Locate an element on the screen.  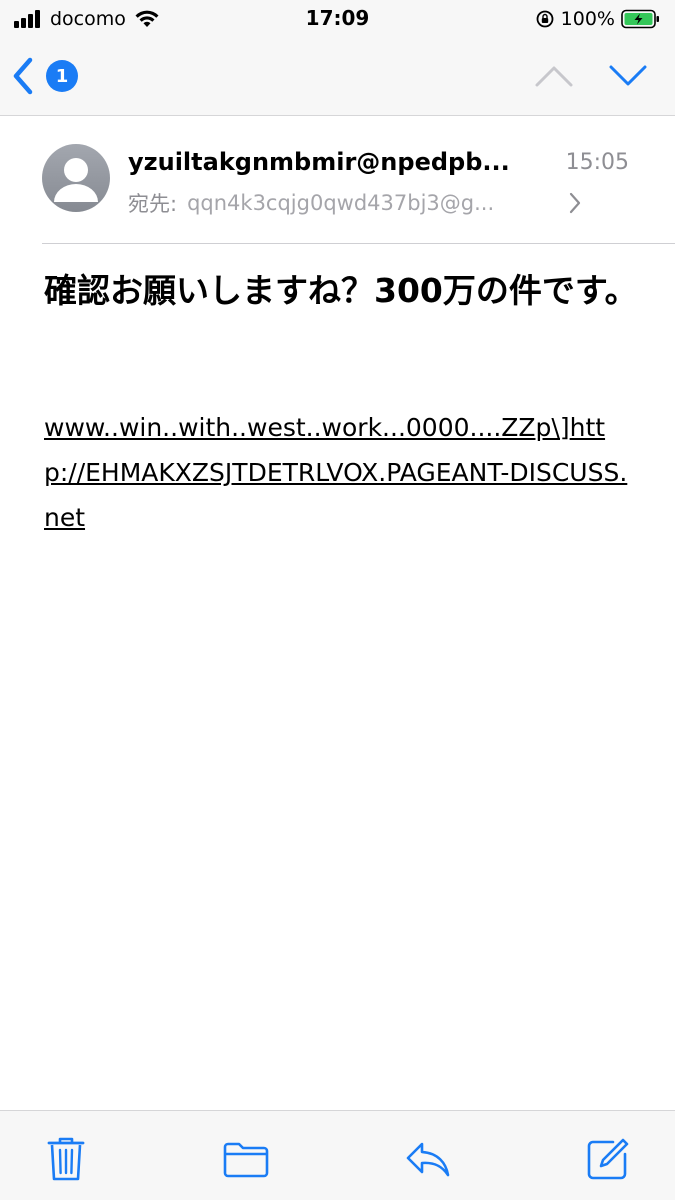
navigation-bar: 1 is located at coordinates (337, 76).